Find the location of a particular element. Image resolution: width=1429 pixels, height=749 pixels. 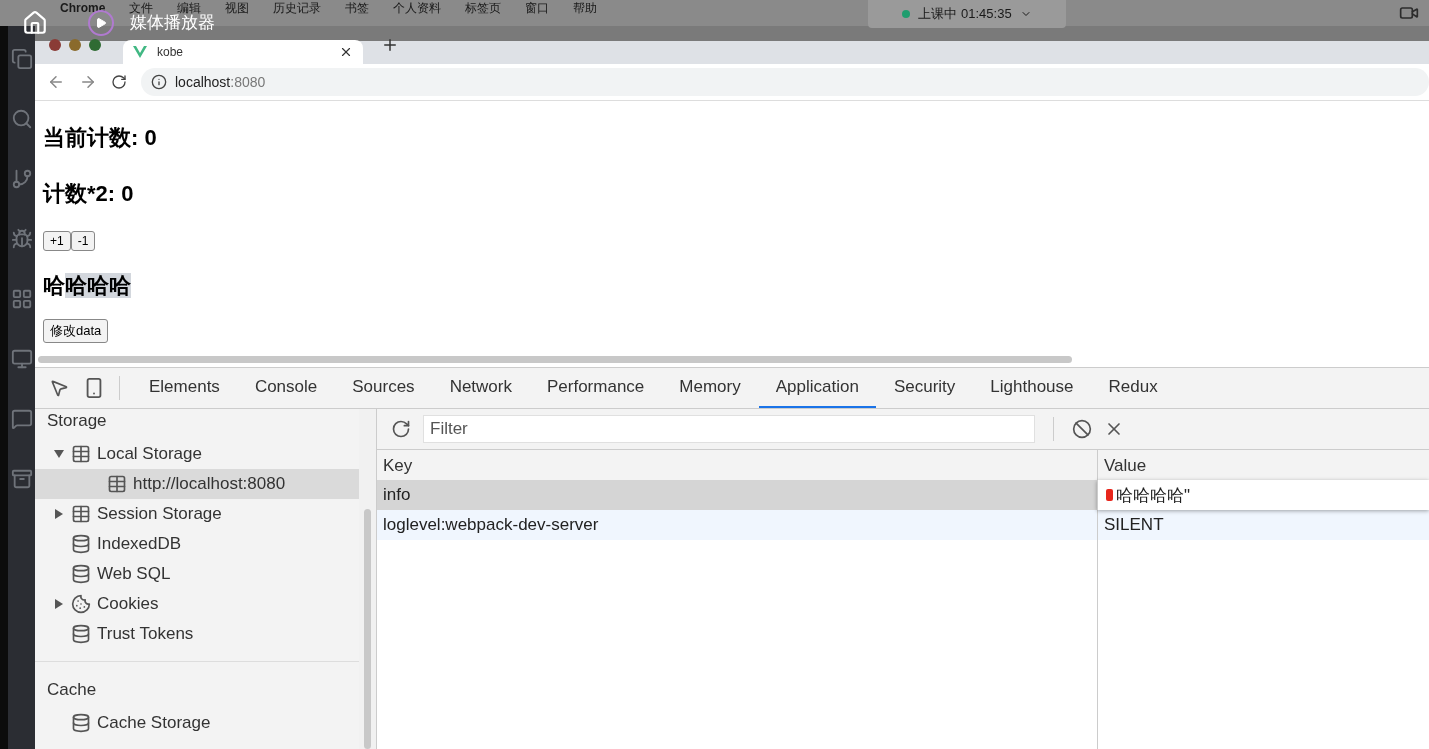

refresh-icon is located at coordinates (401, 429).